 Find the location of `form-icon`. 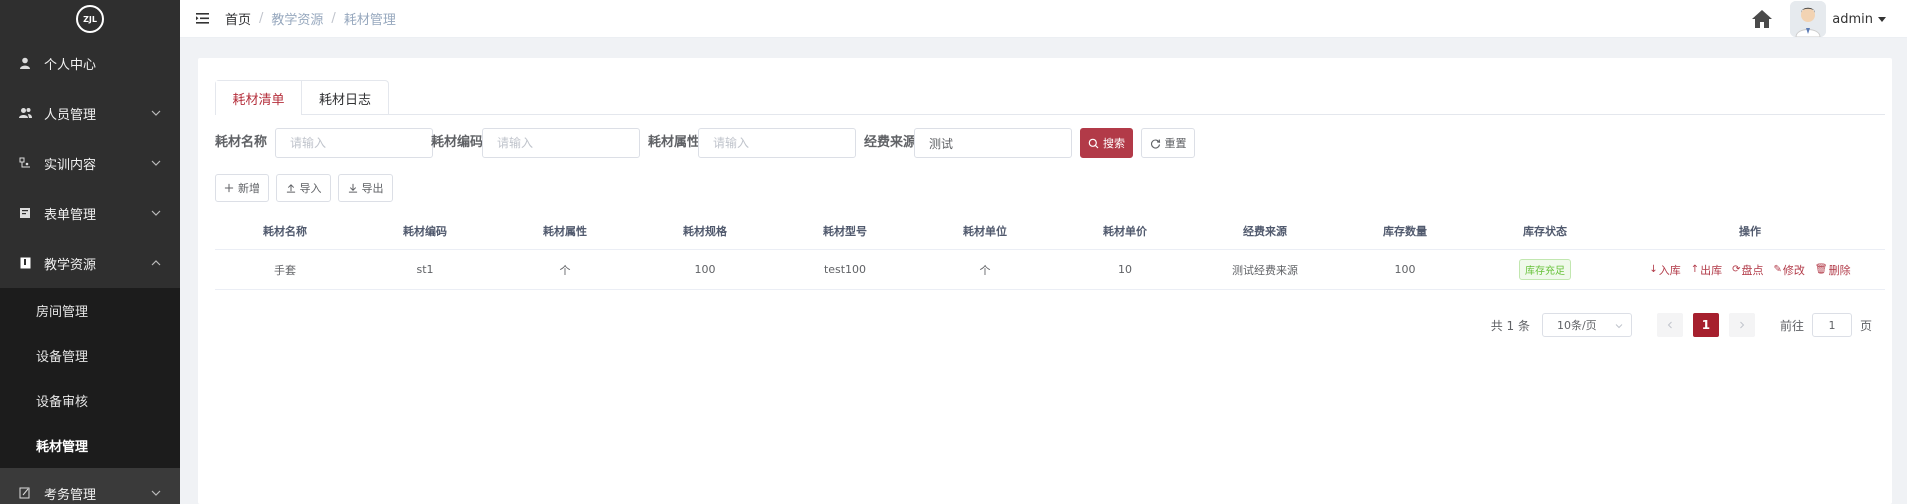

form-icon is located at coordinates (25, 213).